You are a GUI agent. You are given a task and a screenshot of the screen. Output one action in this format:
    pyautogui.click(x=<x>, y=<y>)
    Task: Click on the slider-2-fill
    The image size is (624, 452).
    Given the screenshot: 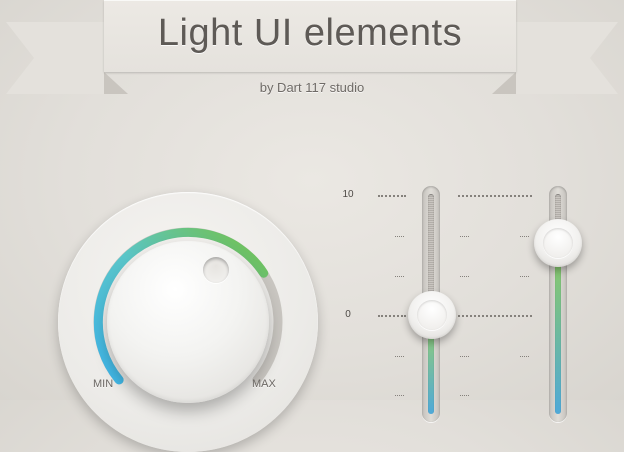 What is the action you would take?
    pyautogui.click(x=558, y=328)
    